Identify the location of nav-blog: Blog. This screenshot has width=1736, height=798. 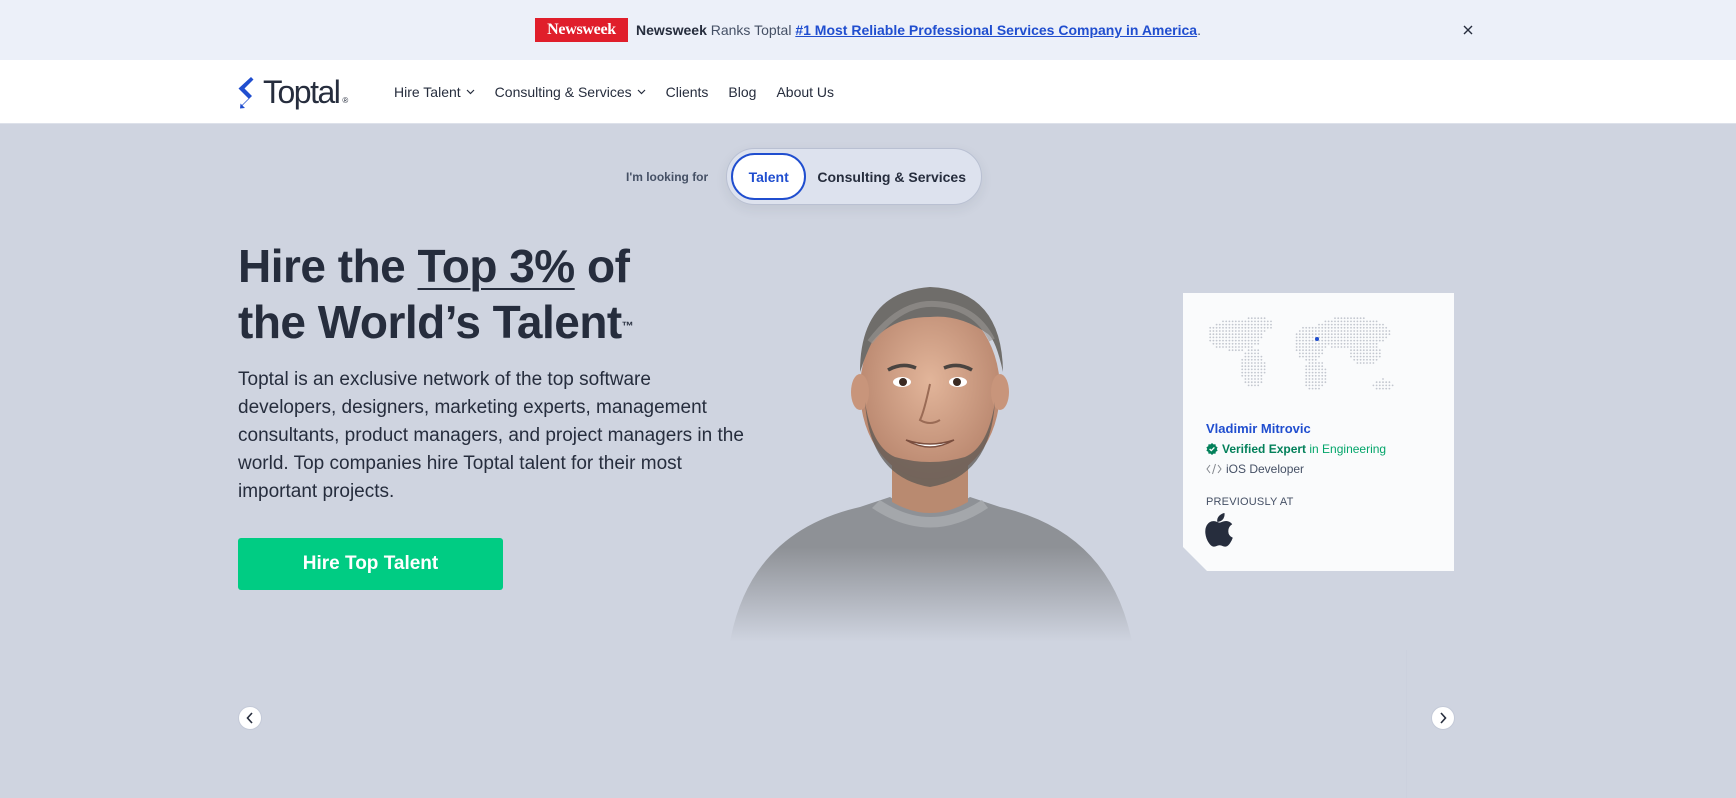
(742, 92).